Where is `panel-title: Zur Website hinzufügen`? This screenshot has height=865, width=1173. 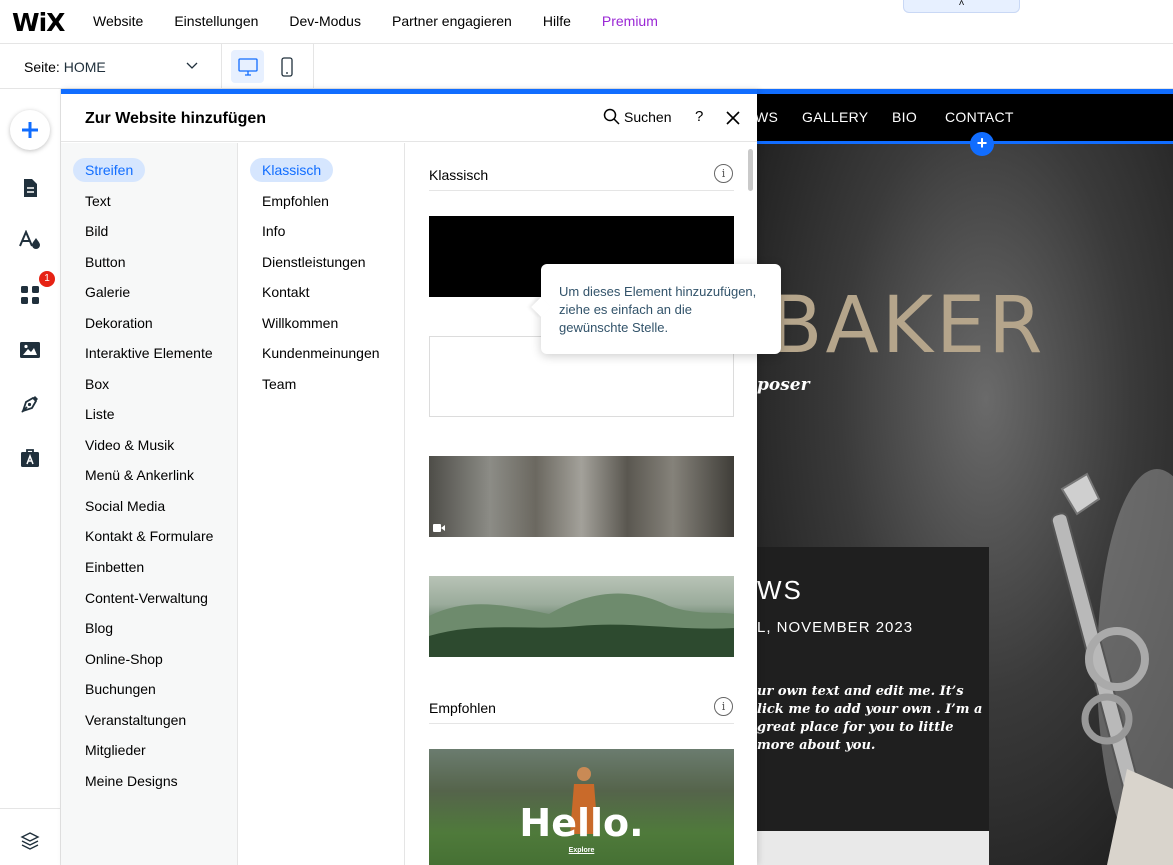
panel-title: Zur Website hinzufügen is located at coordinates (176, 118).